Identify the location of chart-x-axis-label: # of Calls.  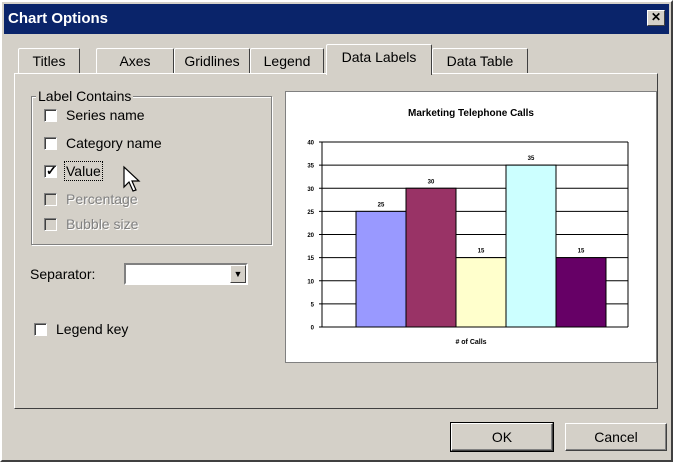
(470, 342).